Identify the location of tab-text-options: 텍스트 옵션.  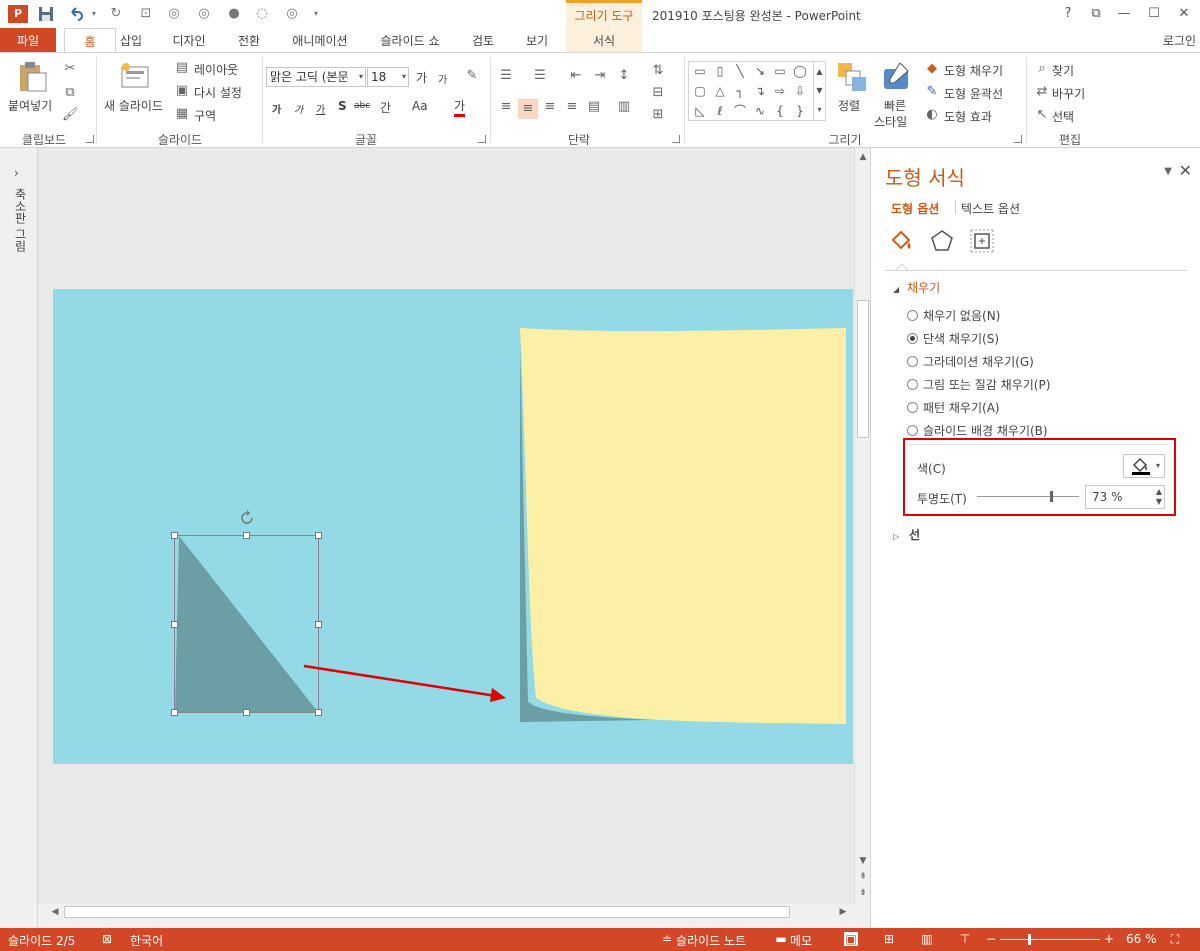
(990, 208).